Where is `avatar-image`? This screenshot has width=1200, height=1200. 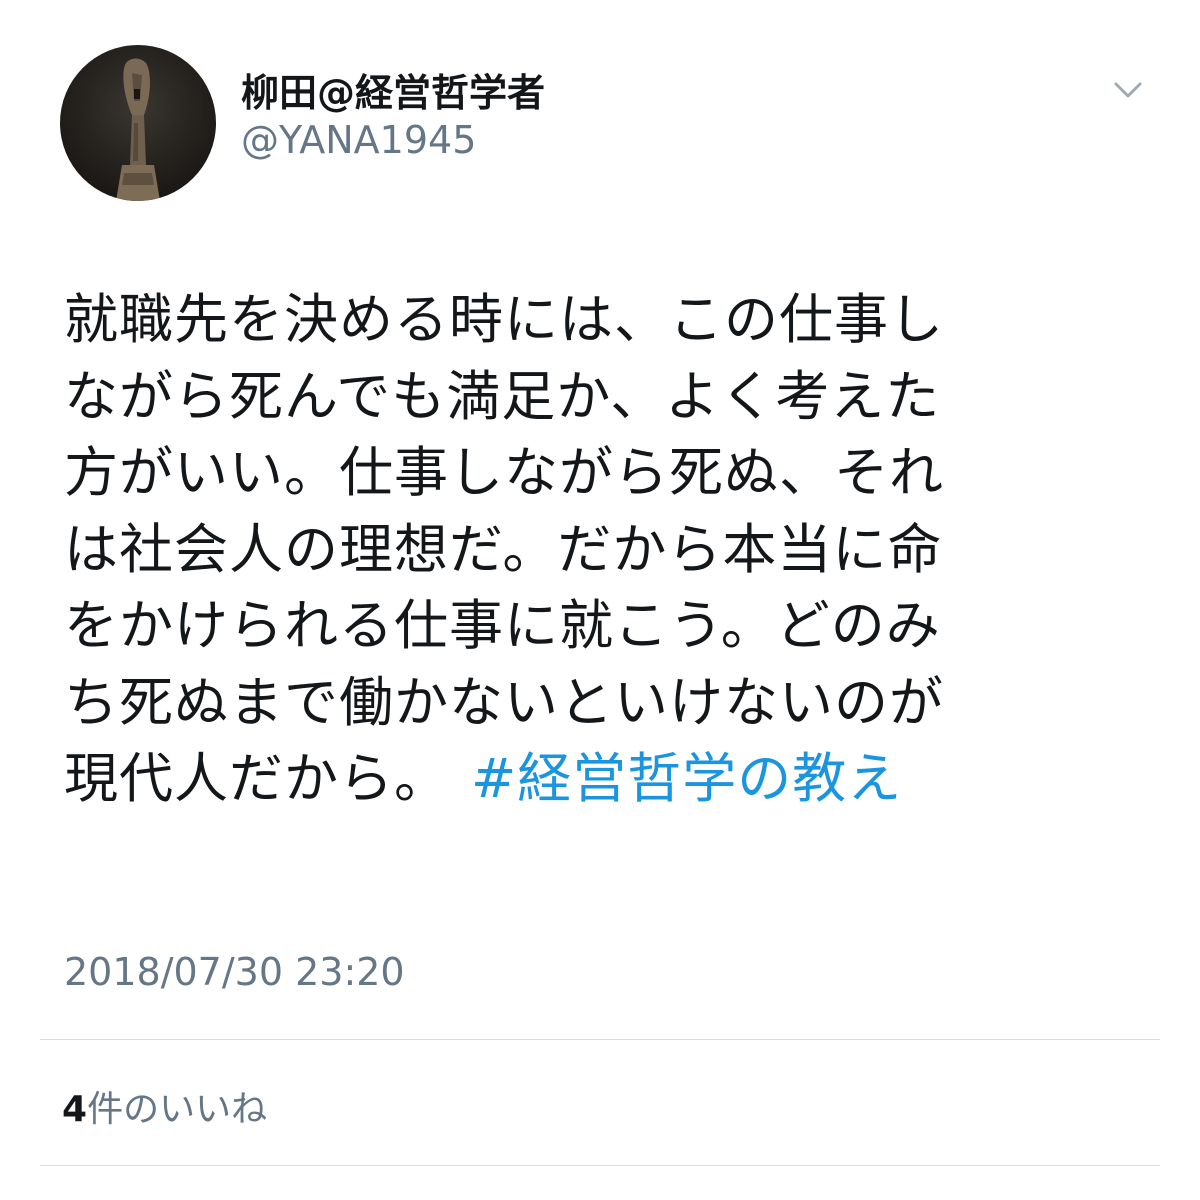
avatar-image is located at coordinates (138, 123).